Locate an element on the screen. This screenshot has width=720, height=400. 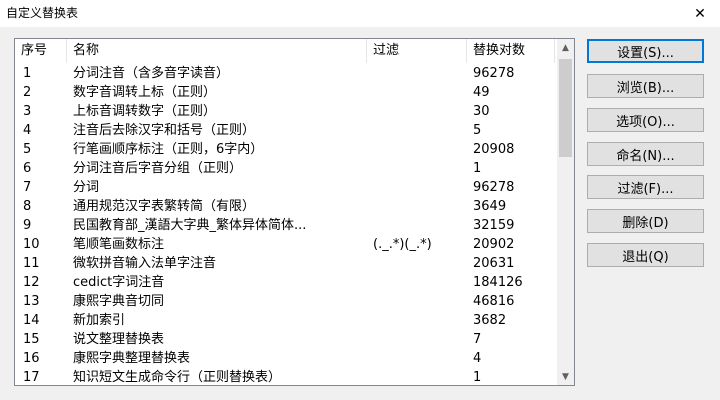
row-number: 12 is located at coordinates (31, 282).